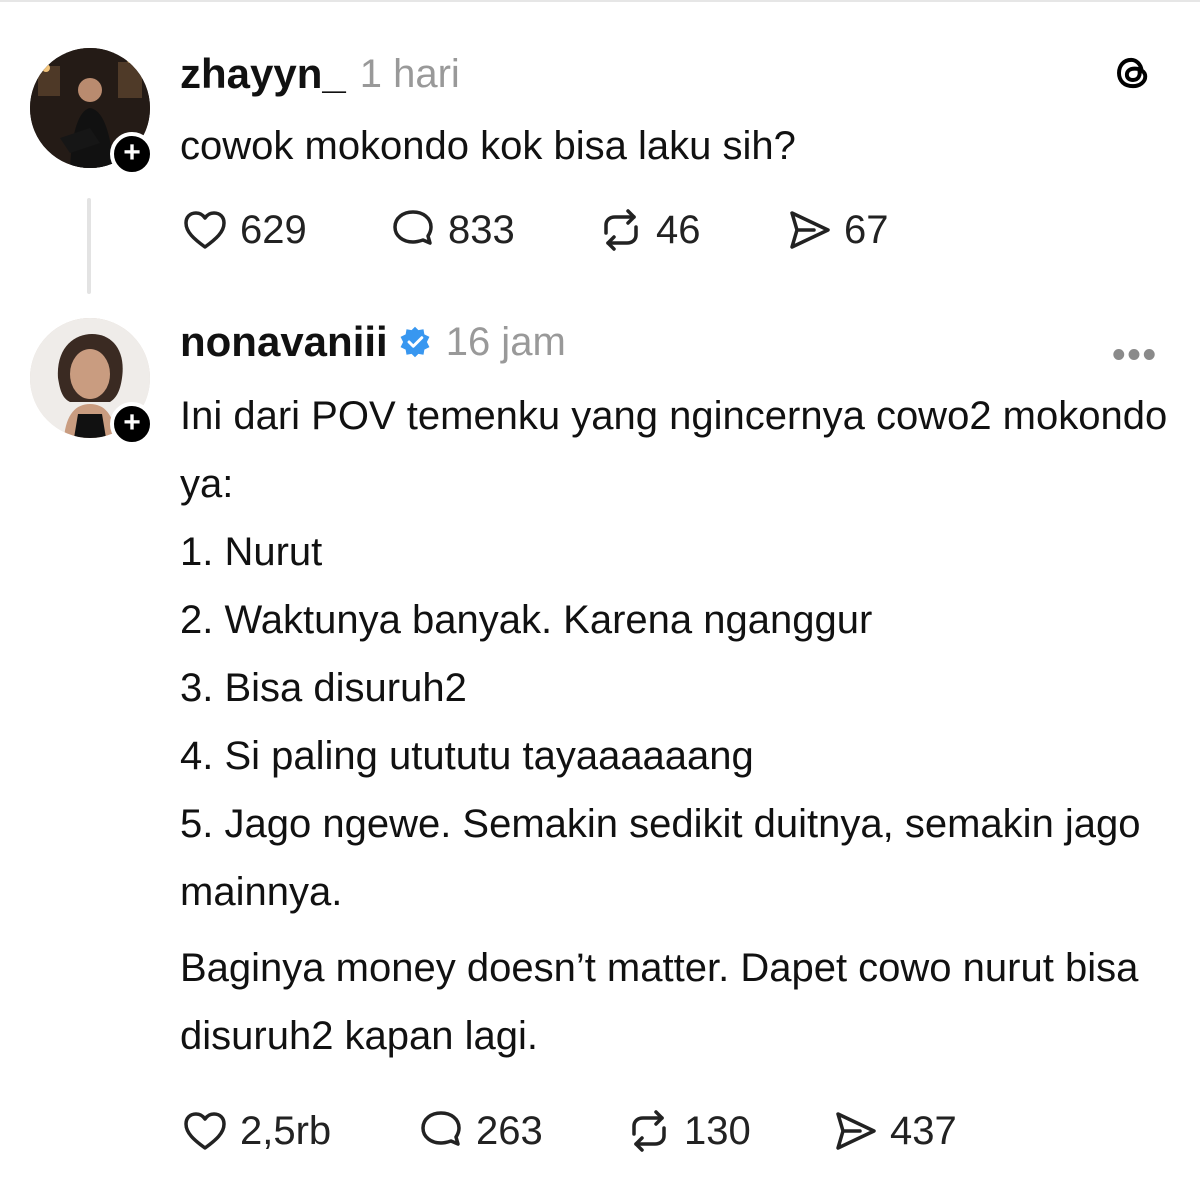 This screenshot has width=1200, height=1184. I want to click on post-header: zhayyn_ 1 hari, so click(320, 74).